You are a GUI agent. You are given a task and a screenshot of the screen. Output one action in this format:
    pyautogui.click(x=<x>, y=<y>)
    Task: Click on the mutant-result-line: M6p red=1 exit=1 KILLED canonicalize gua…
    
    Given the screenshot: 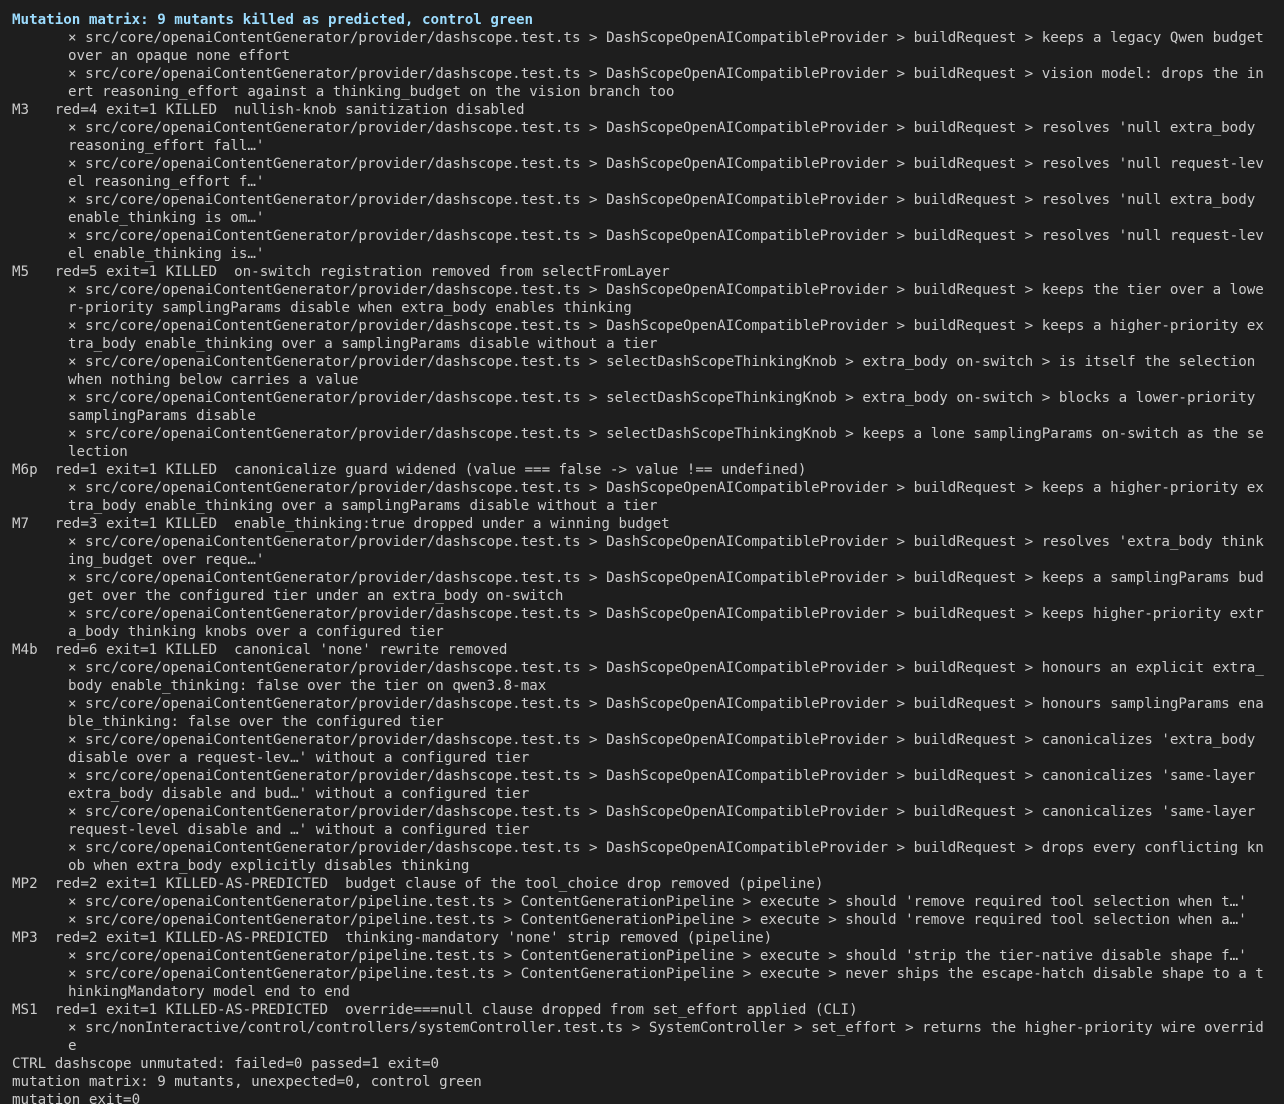 What is the action you would take?
    pyautogui.click(x=409, y=470)
    